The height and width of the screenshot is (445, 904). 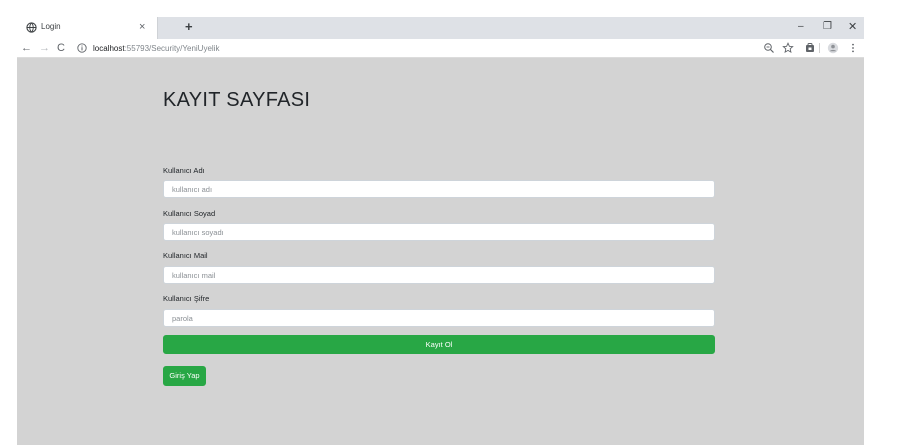 What do you see at coordinates (87, 28) in the screenshot?
I see `tab-login: Login ×` at bounding box center [87, 28].